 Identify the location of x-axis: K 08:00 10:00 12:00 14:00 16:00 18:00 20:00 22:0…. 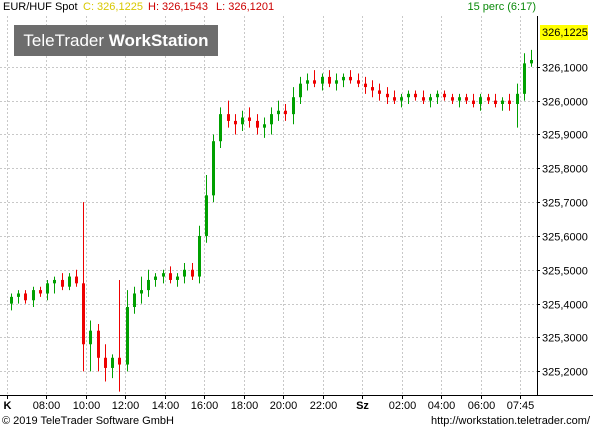
(269, 403).